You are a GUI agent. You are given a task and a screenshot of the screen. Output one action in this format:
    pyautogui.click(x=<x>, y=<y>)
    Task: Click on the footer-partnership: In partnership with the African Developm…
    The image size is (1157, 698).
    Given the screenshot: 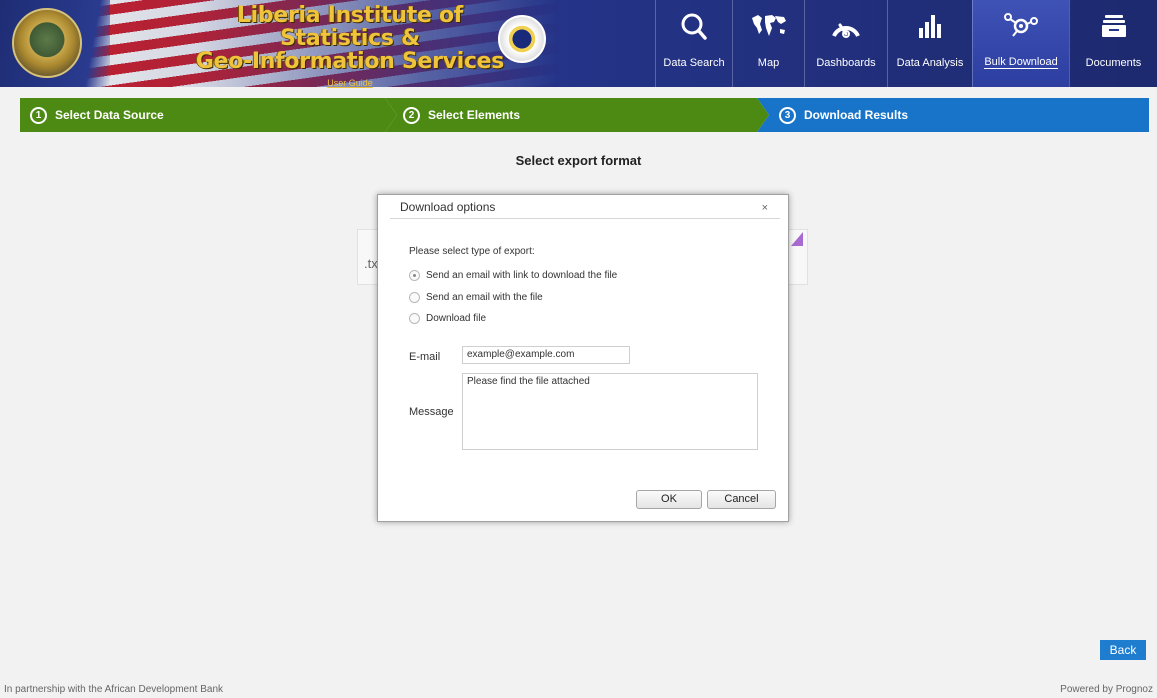 What is the action you would take?
    pyautogui.click(x=114, y=689)
    